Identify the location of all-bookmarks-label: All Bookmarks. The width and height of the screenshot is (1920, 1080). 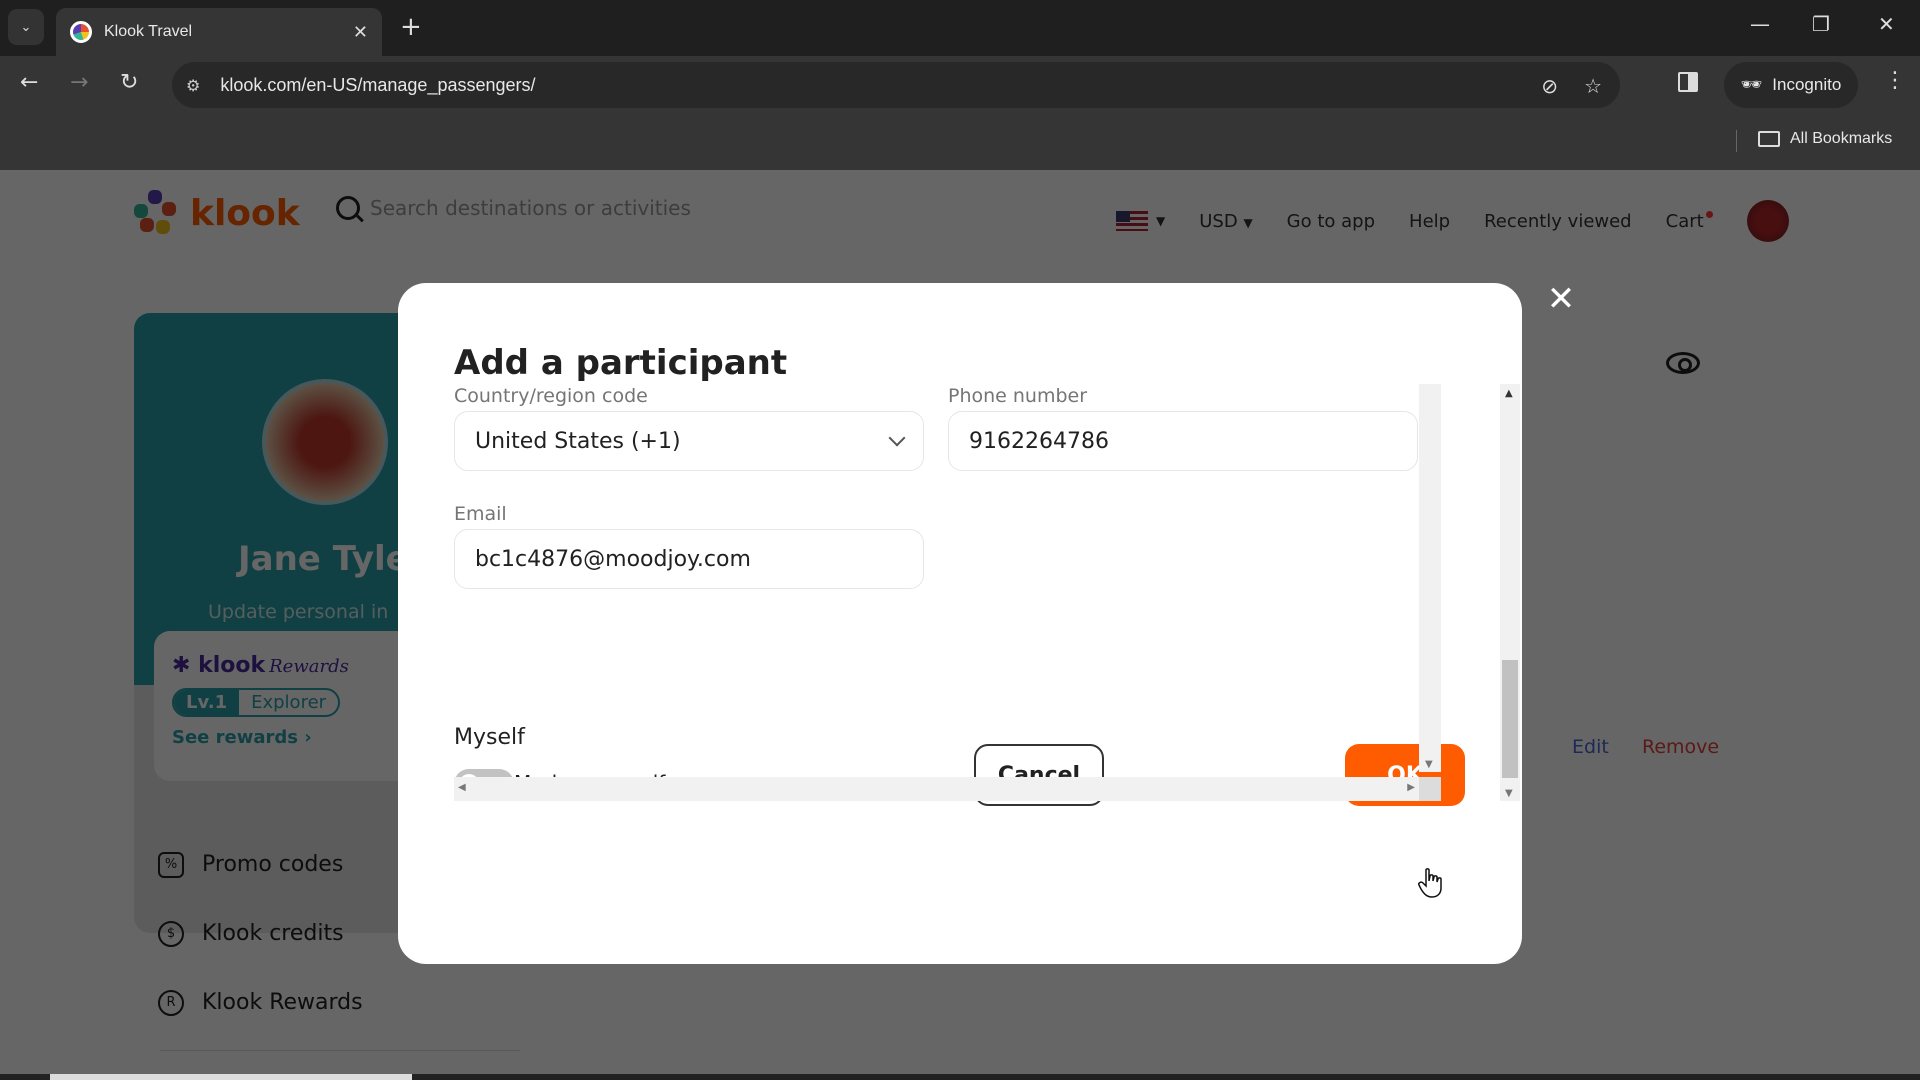
(1841, 138).